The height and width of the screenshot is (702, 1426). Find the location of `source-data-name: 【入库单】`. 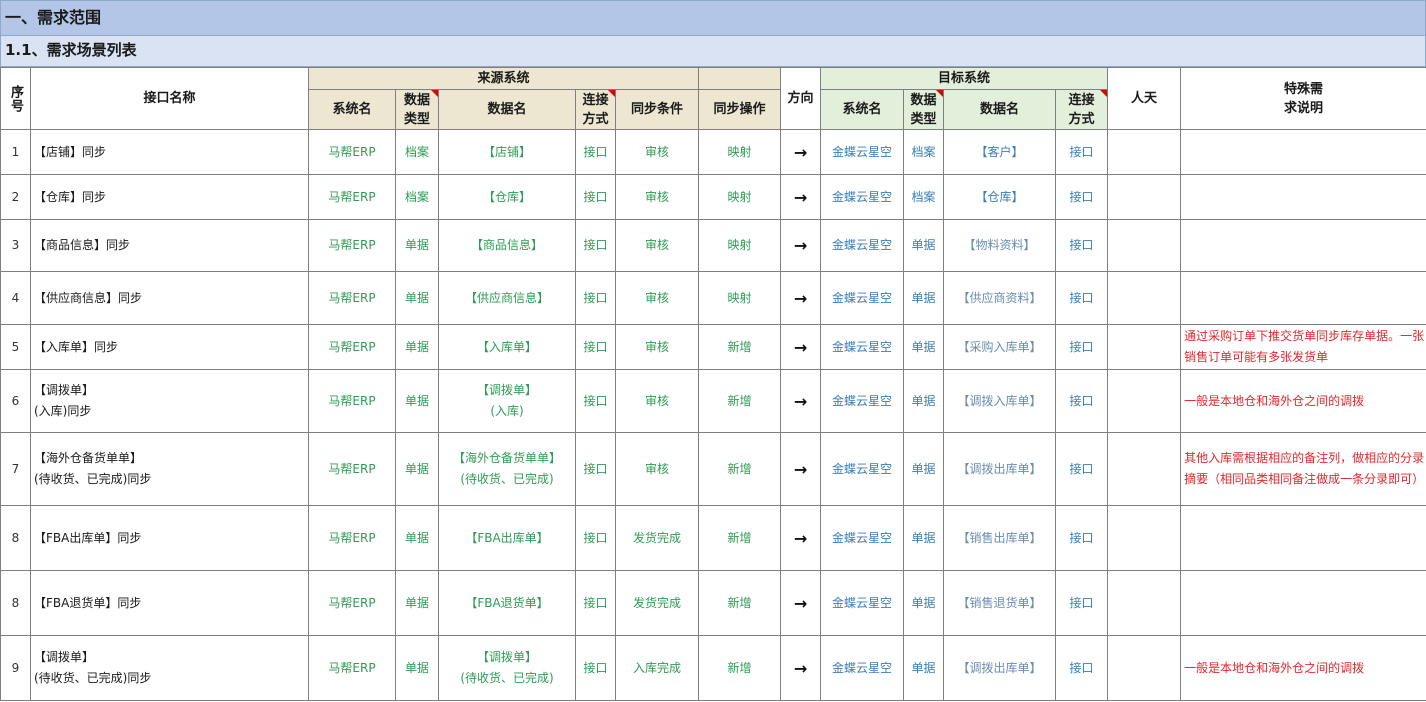

source-data-name: 【入库单】 is located at coordinates (507, 347).